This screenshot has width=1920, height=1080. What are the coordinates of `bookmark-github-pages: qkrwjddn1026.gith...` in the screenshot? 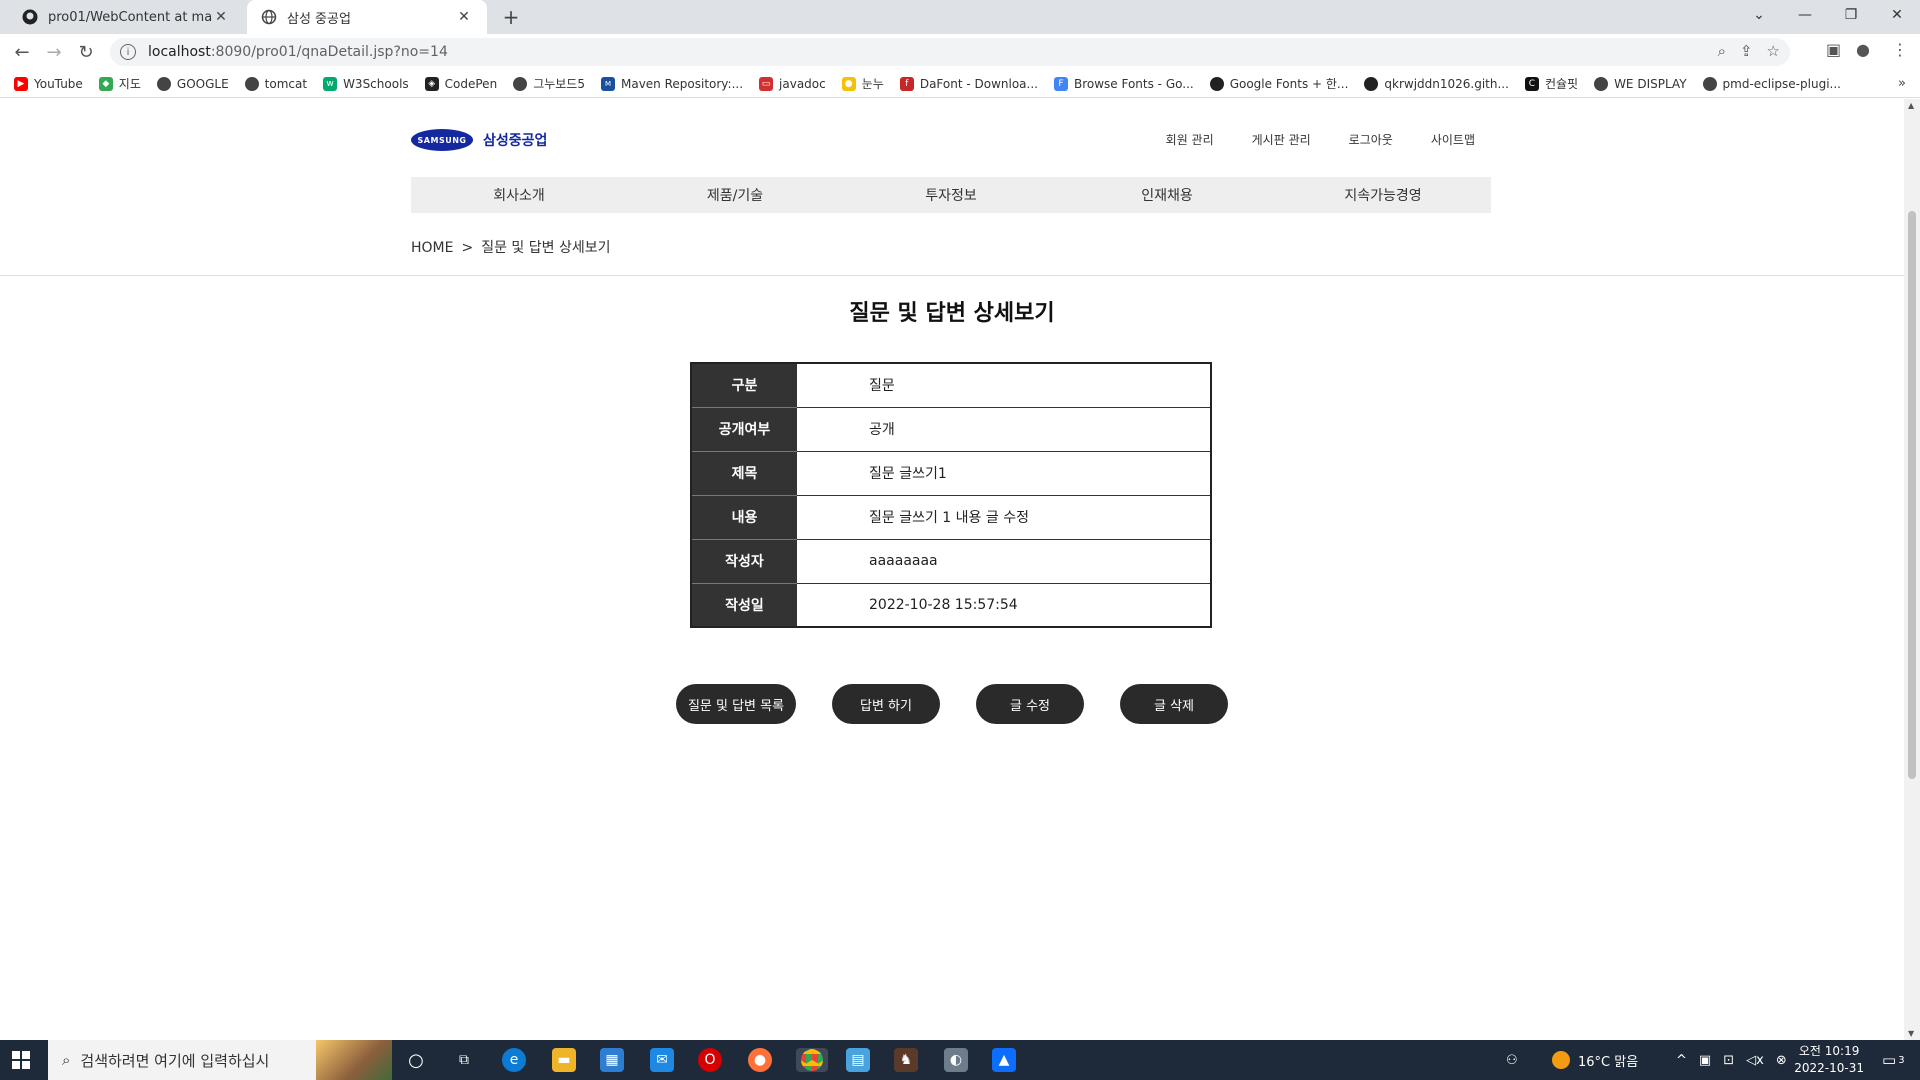 It's located at (1436, 83).